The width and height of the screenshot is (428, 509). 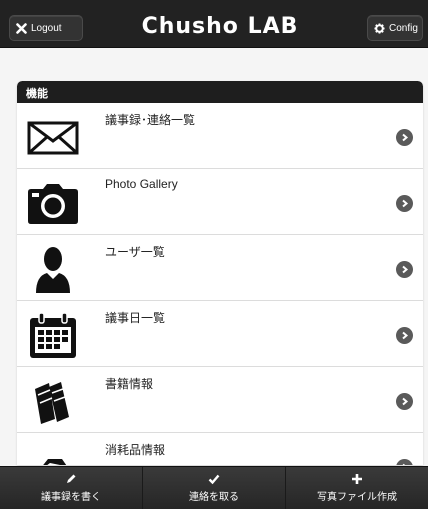 What do you see at coordinates (71, 488) in the screenshot?
I see `write-minutes-button: 議事録を書く` at bounding box center [71, 488].